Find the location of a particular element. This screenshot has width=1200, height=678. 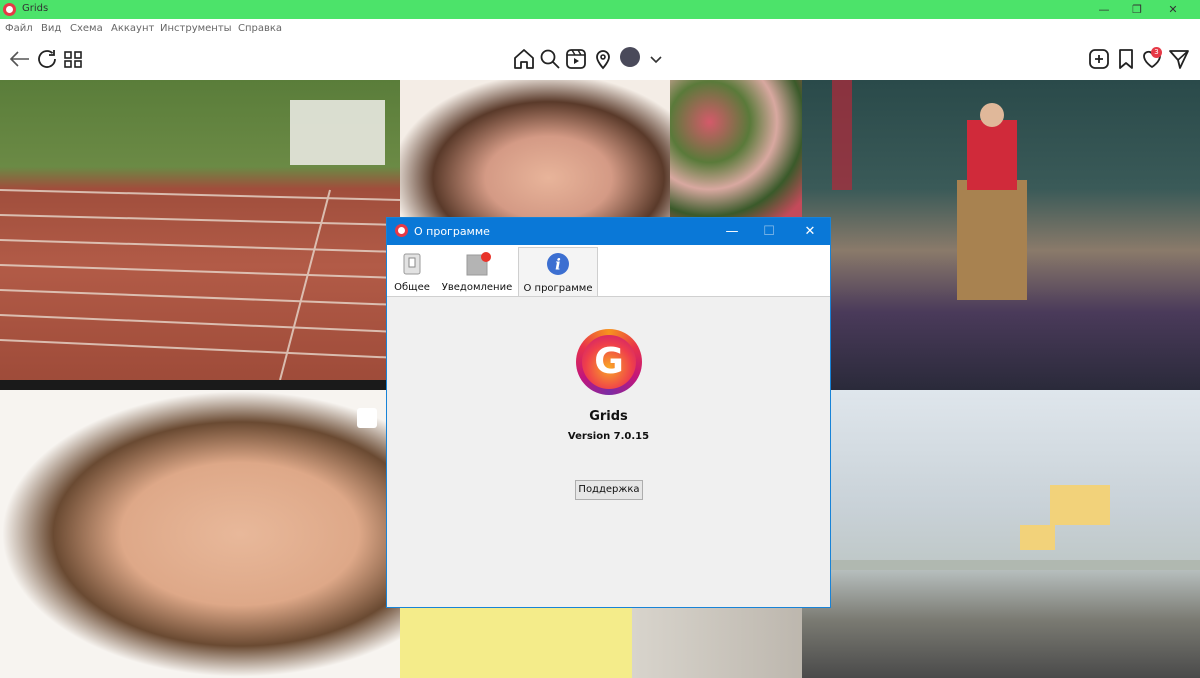

reels-icon is located at coordinates (576, 59).